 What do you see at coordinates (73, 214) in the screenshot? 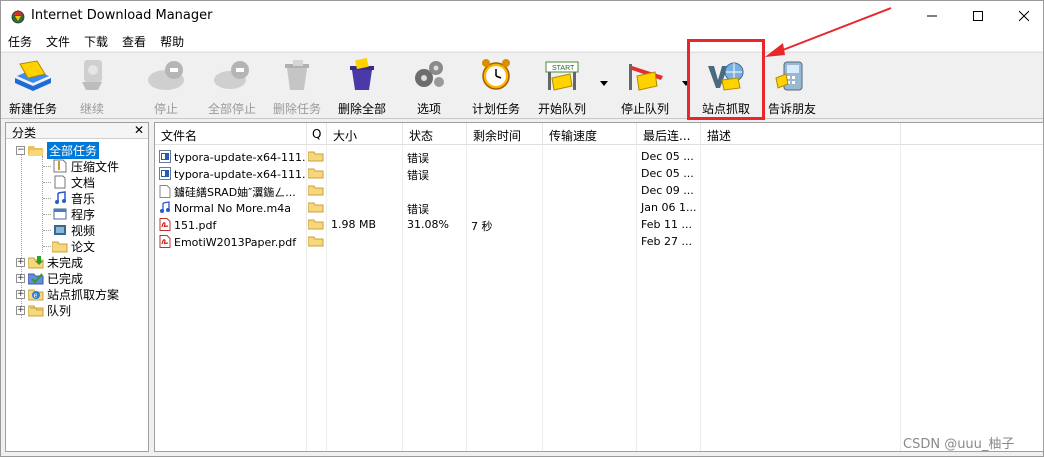
I see `tree-item-programs: 程序` at bounding box center [73, 214].